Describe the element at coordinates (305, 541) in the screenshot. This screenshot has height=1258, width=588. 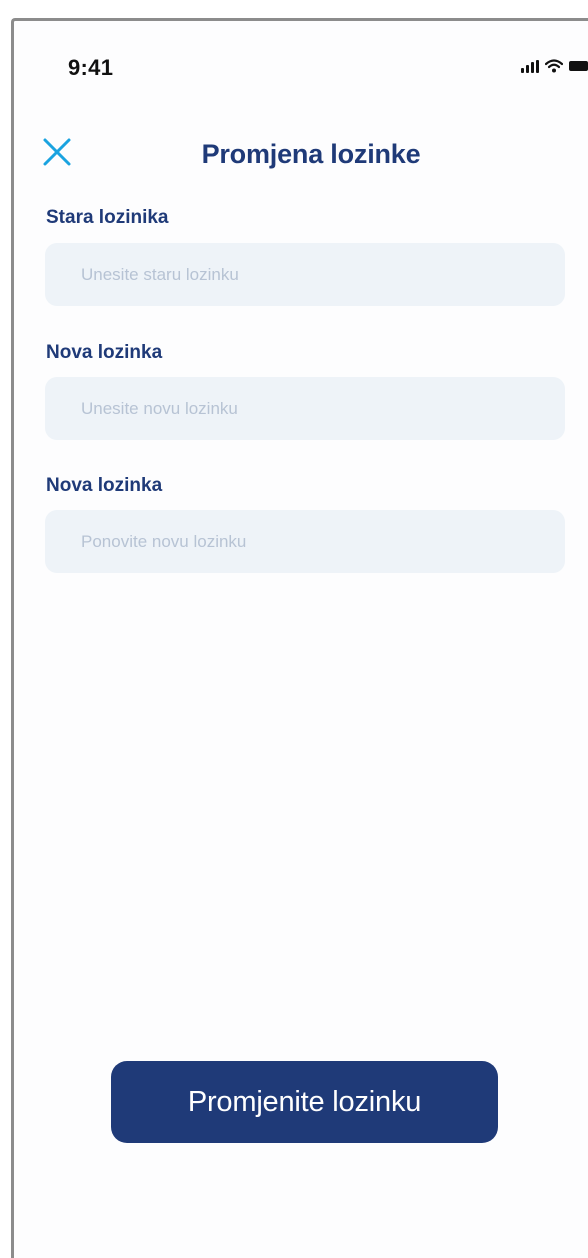
I see `confirm-password-input` at that location.